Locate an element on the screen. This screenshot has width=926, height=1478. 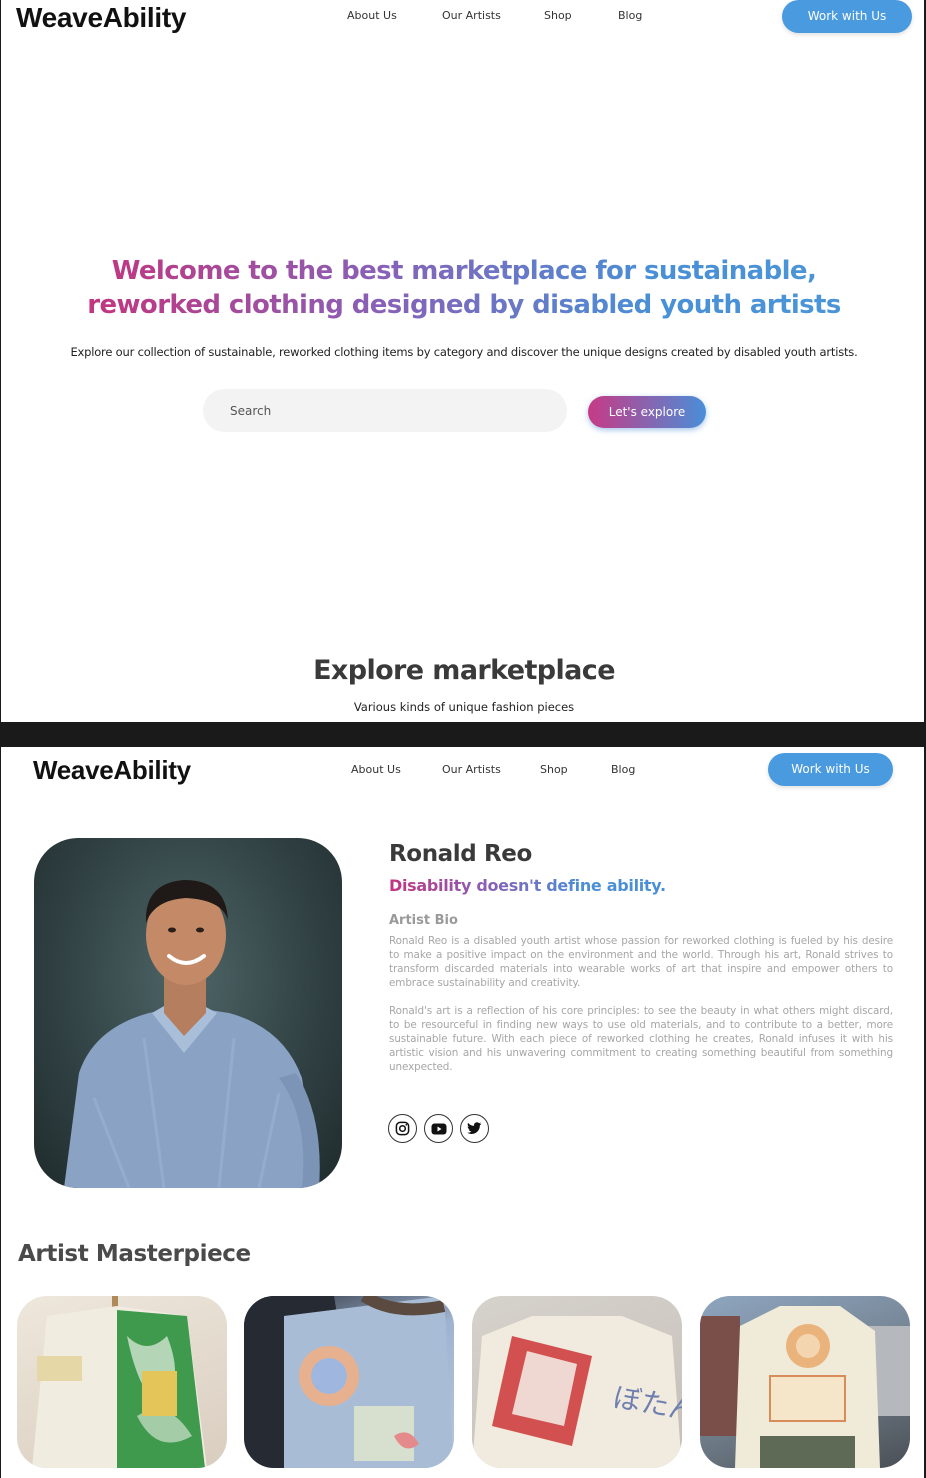
instagram-icon is located at coordinates (402, 1128).